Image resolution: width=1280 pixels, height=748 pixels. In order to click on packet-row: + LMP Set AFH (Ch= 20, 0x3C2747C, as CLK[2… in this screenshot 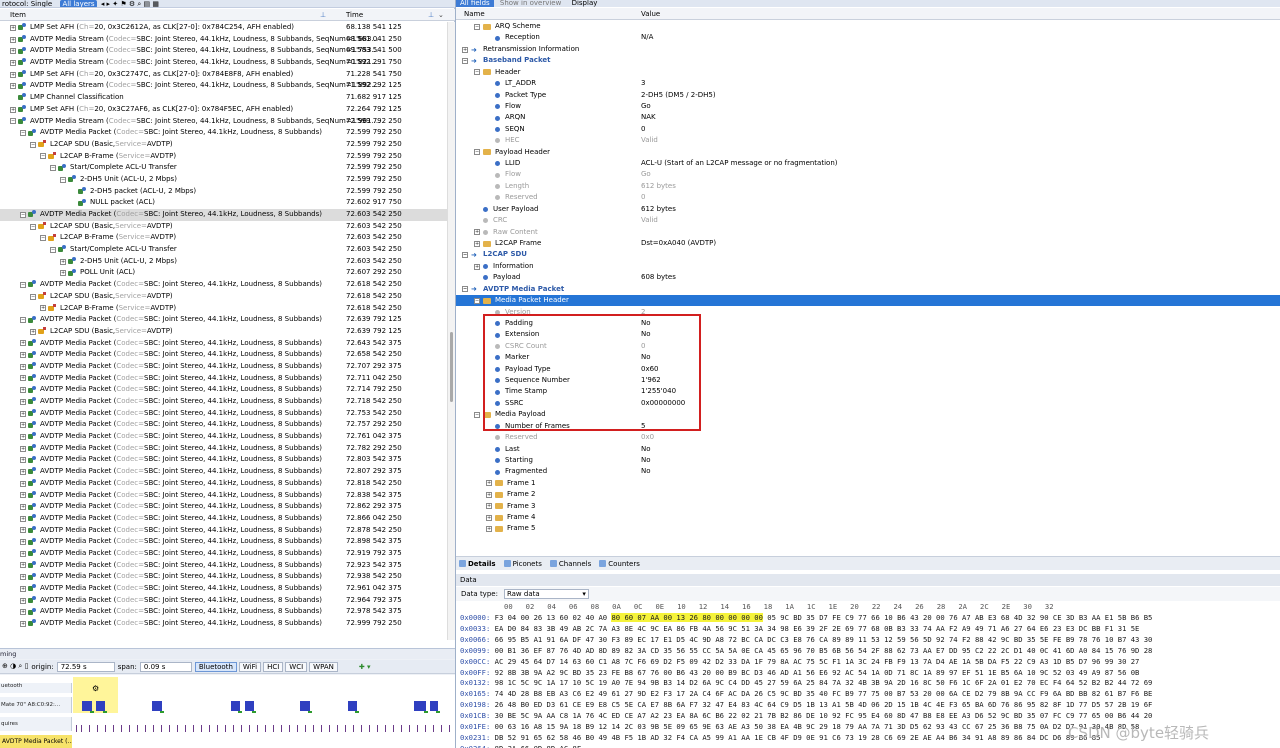, I will do `click(223, 75)`.